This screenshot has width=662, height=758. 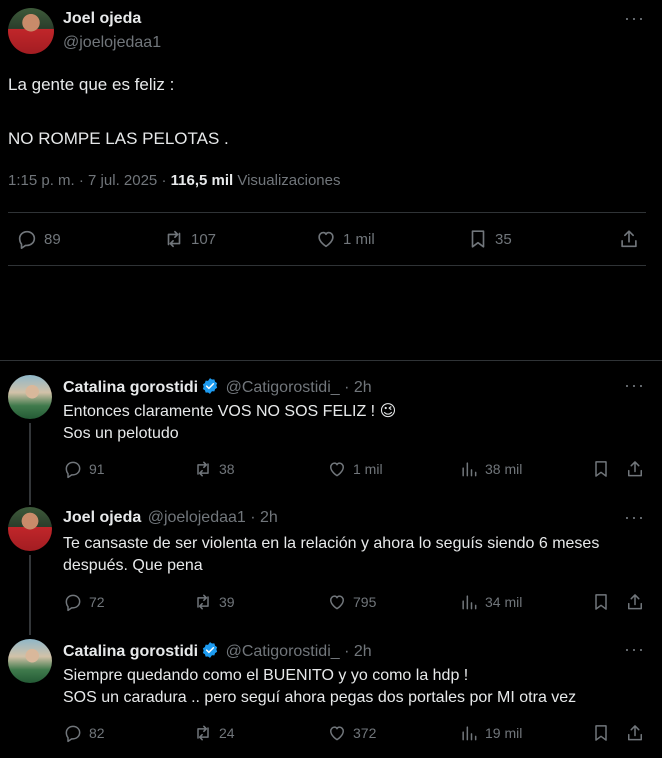 I want to click on reply-count: 89, so click(x=52, y=239).